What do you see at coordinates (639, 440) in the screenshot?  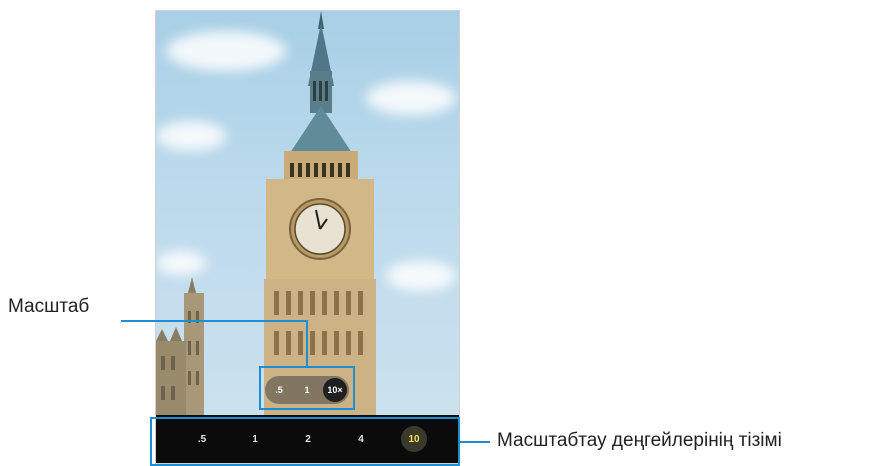 I see `zoom-list-label: Масштабтау деңгейлерінің тізімі` at bounding box center [639, 440].